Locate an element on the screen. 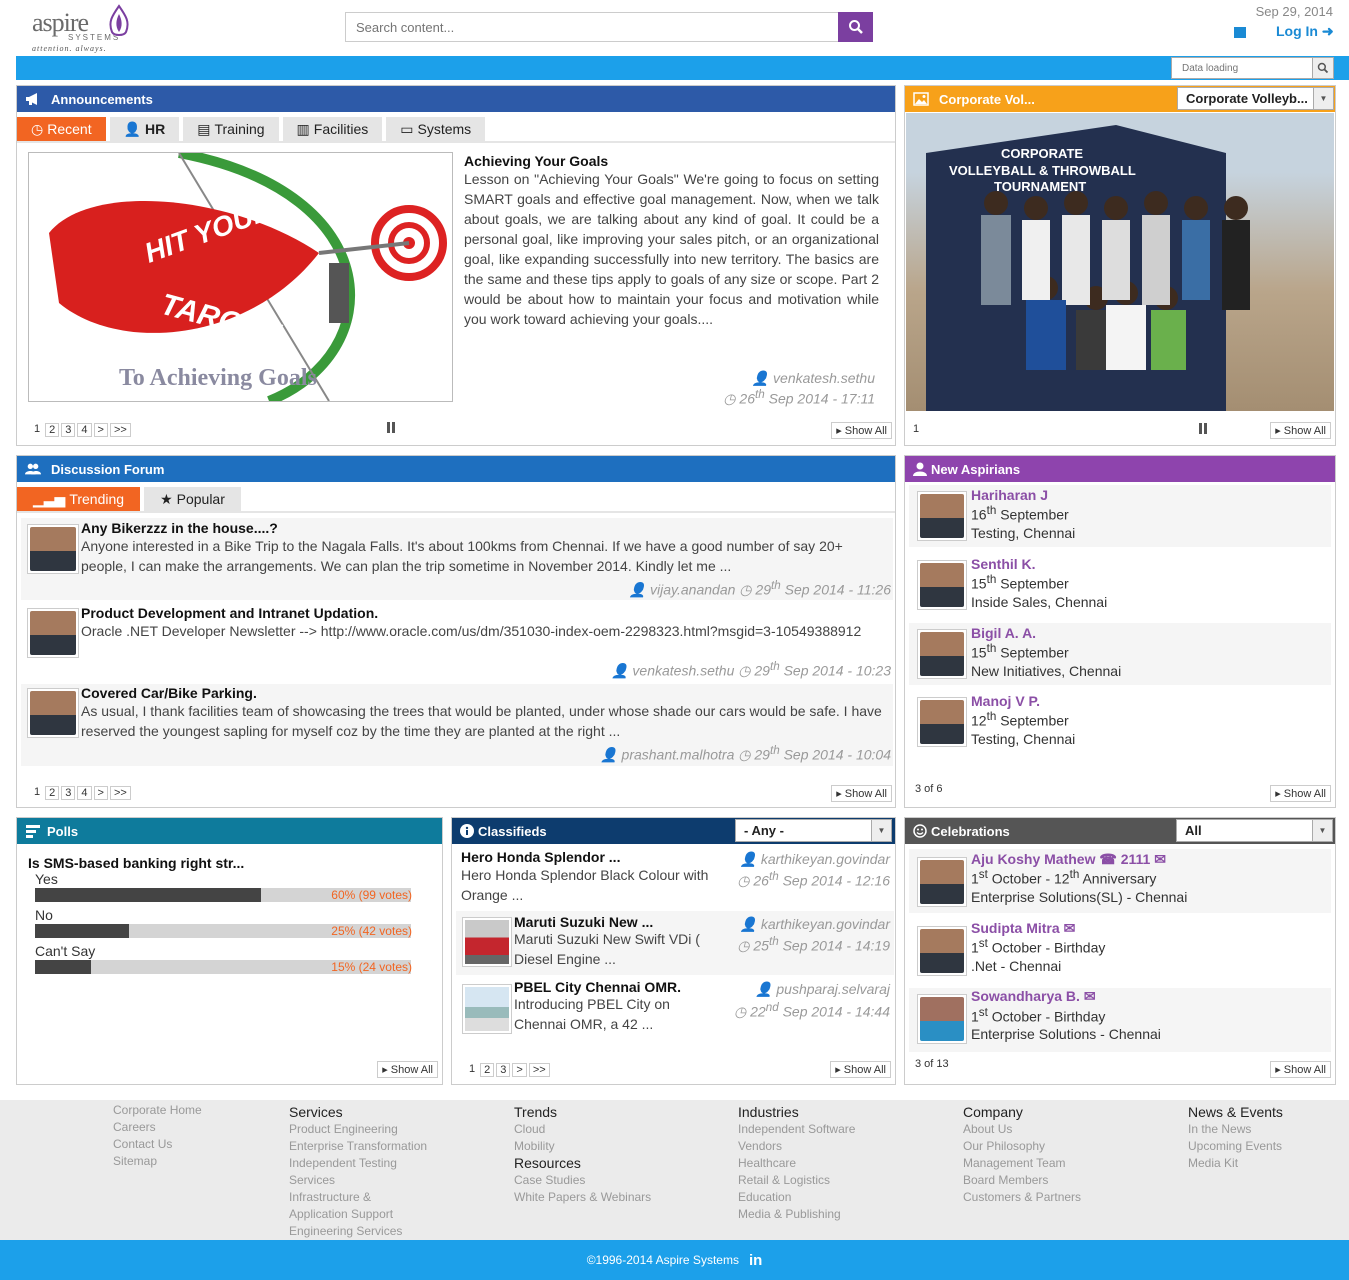 This screenshot has width=1349, height=1280. category-dropdown: - Any - ▼ is located at coordinates (813, 830).